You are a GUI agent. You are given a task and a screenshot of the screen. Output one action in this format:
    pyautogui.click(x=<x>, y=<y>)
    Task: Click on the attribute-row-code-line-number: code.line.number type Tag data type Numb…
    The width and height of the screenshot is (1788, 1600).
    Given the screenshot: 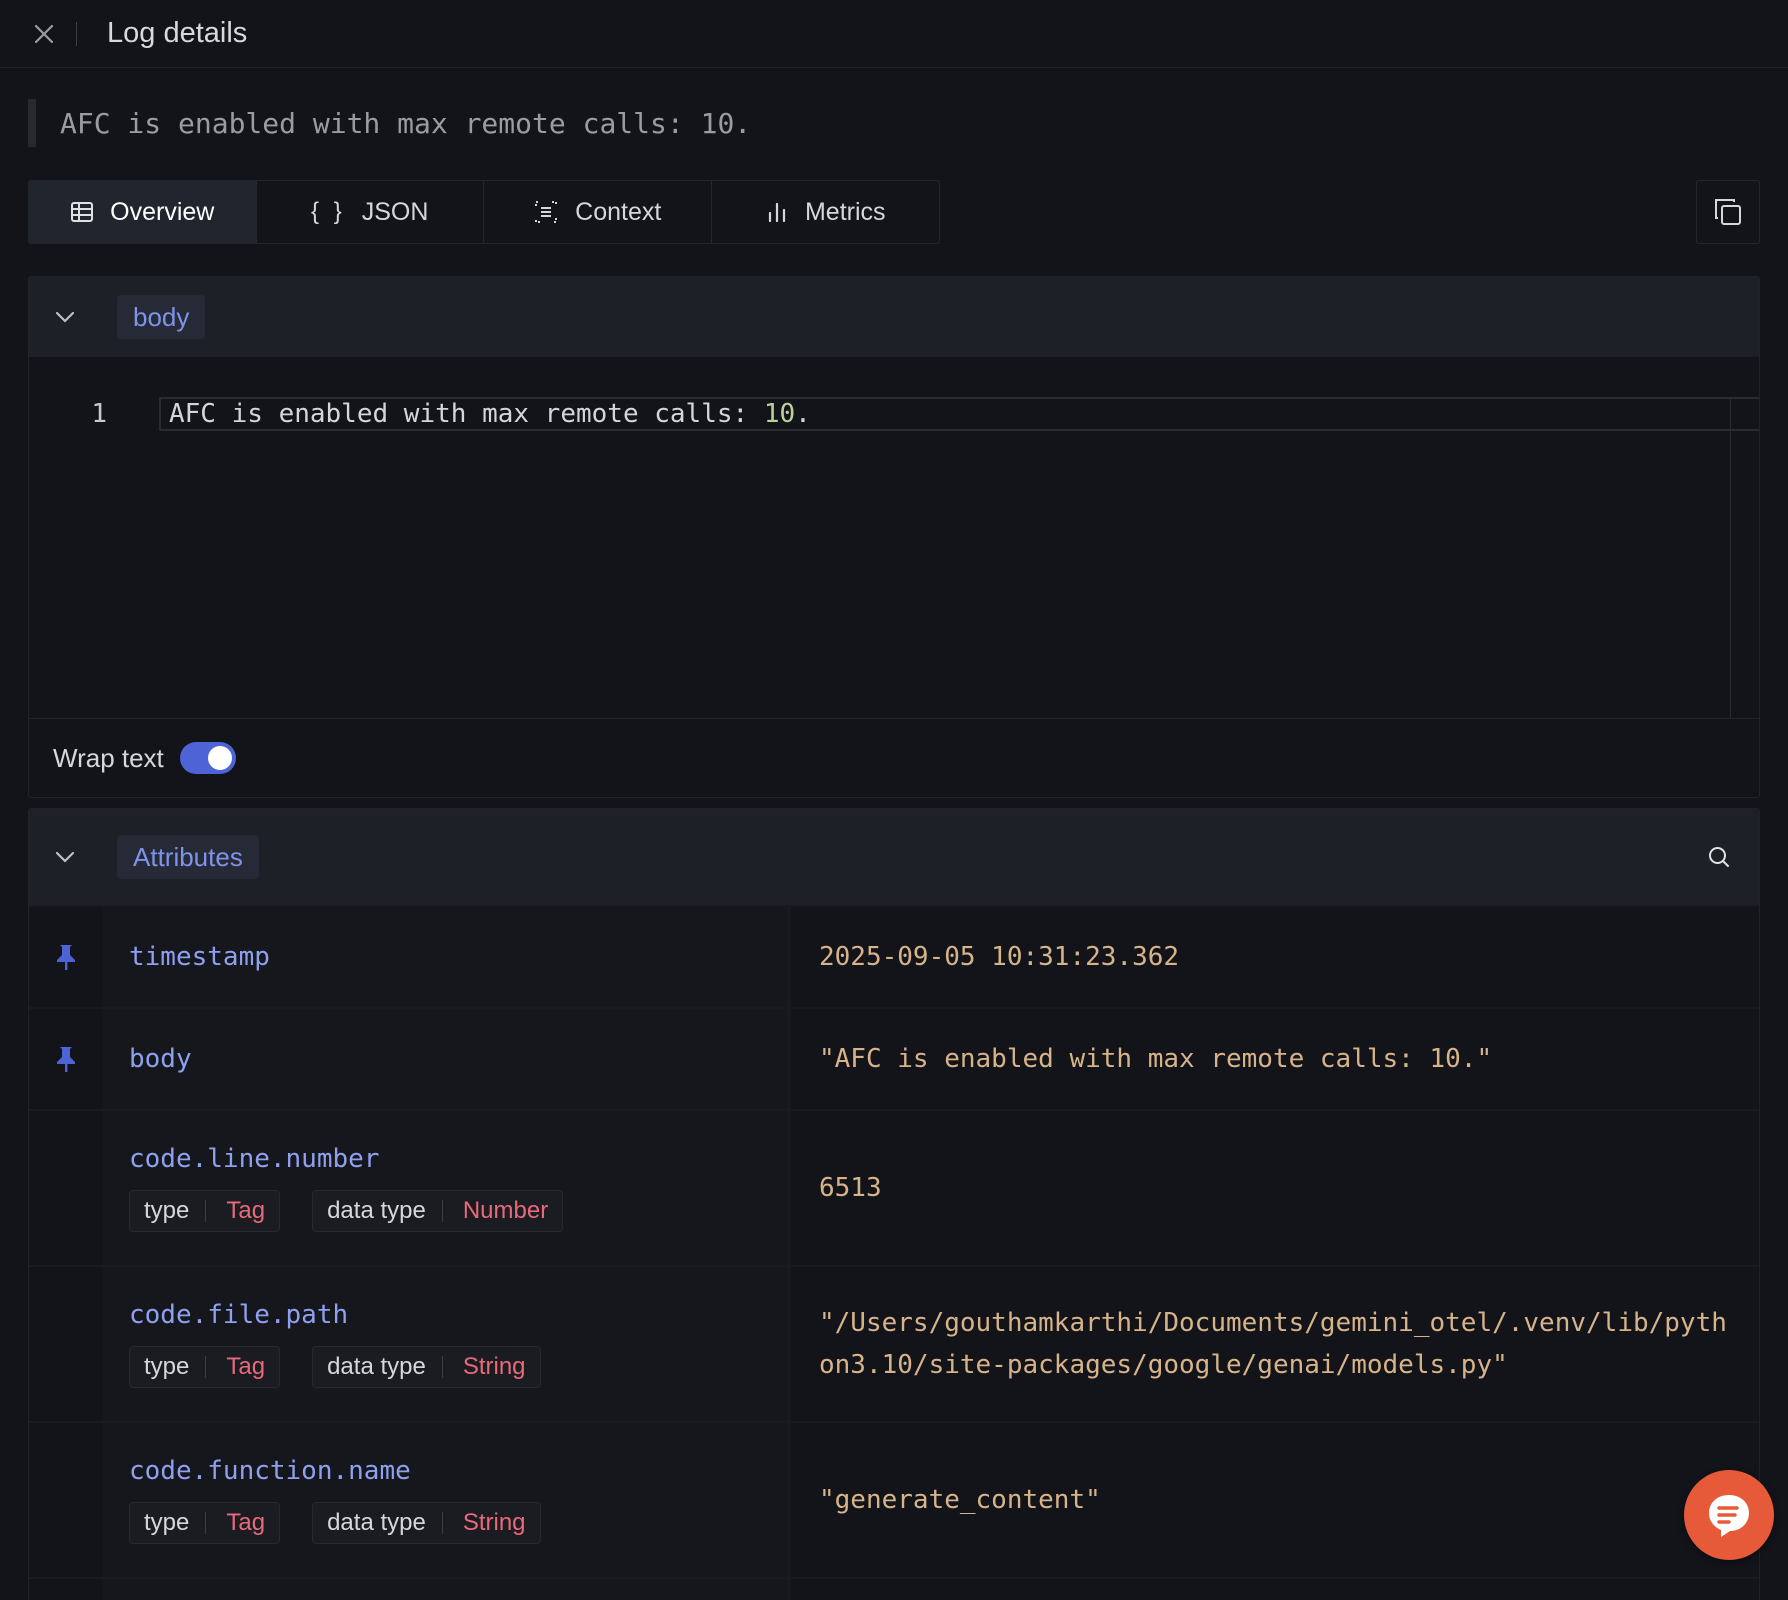 What is the action you would take?
    pyautogui.click(x=894, y=1187)
    